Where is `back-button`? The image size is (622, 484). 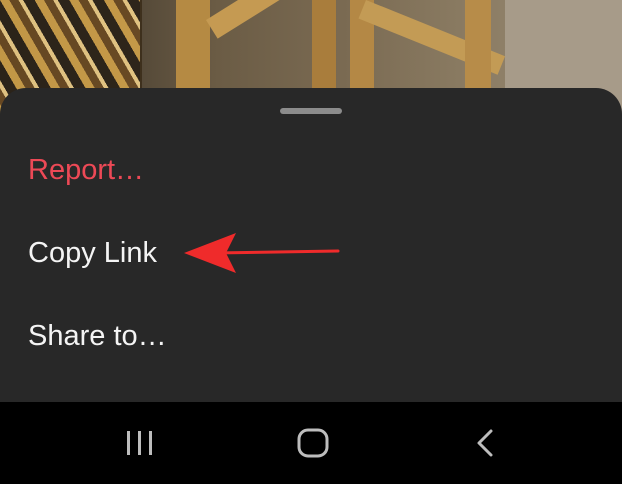
back-button is located at coordinates (486, 443).